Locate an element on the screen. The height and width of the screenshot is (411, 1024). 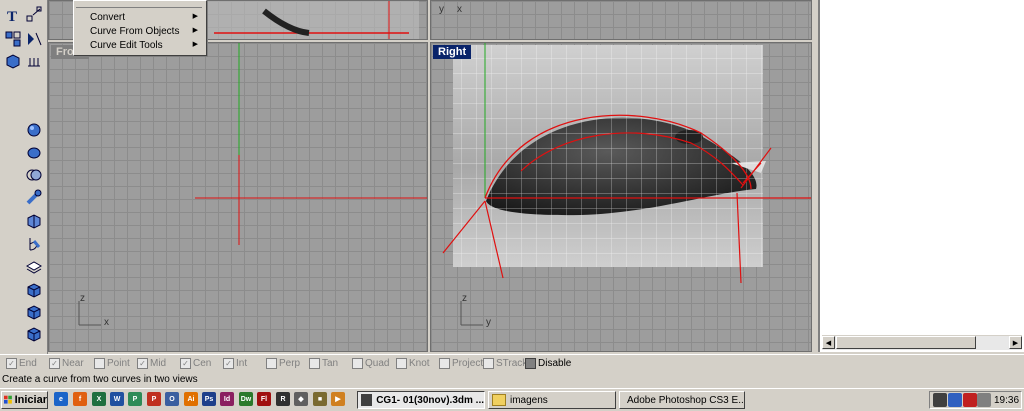
rhino-icon: R is located at coordinates (283, 399).